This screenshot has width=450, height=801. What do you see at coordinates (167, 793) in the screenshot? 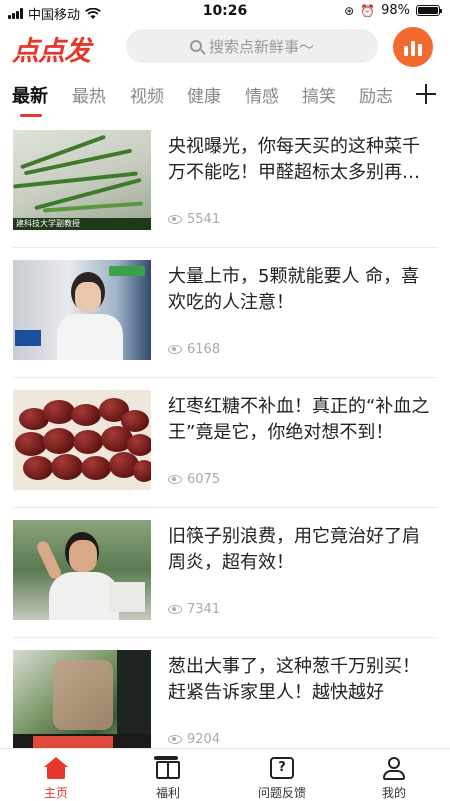
I see `nav-label: 福利` at bounding box center [167, 793].